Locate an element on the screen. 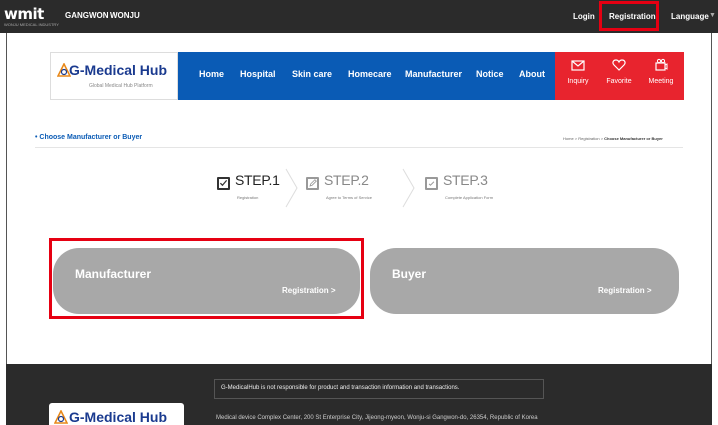 The height and width of the screenshot is (425, 718). page-title: • Choose Manufacturer or Buyer is located at coordinates (89, 137).